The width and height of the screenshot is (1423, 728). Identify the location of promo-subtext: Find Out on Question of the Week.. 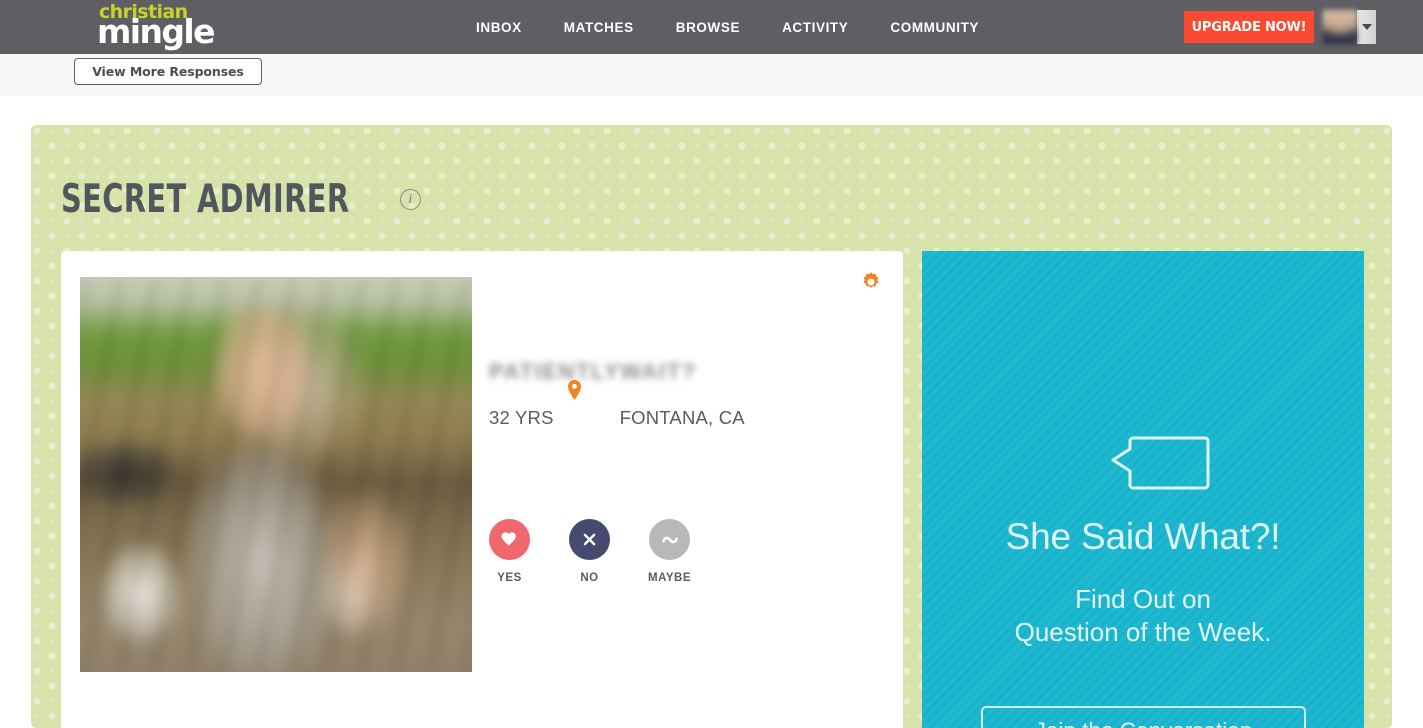
(1143, 615).